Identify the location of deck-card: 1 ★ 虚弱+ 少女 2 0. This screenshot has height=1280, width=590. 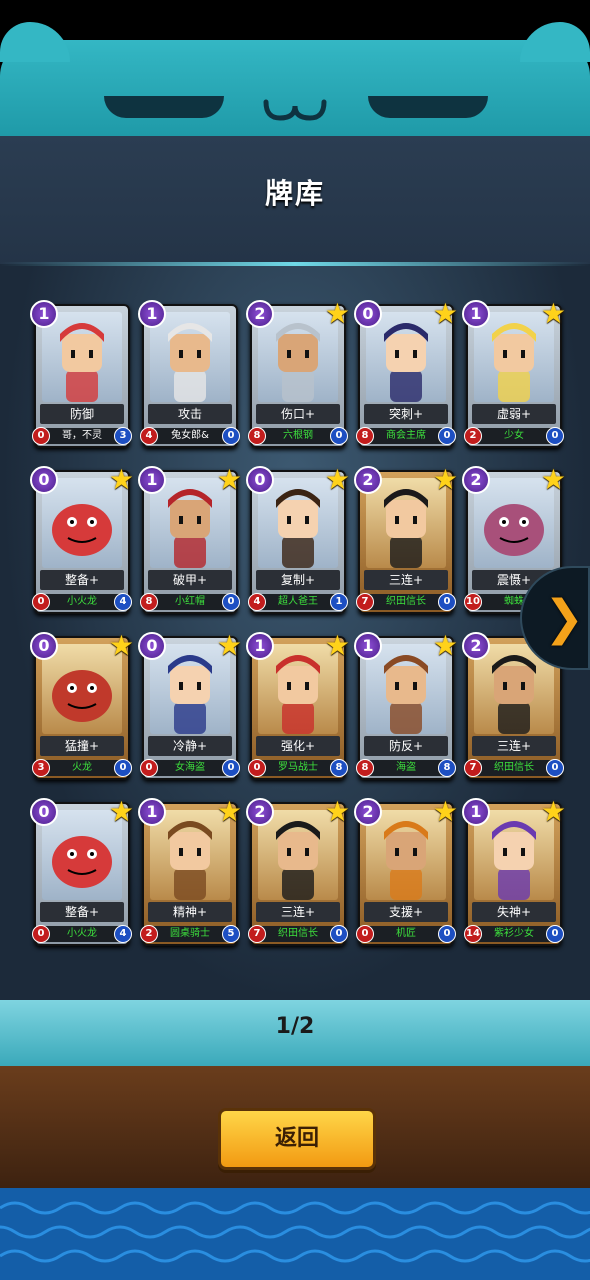
(514, 374).